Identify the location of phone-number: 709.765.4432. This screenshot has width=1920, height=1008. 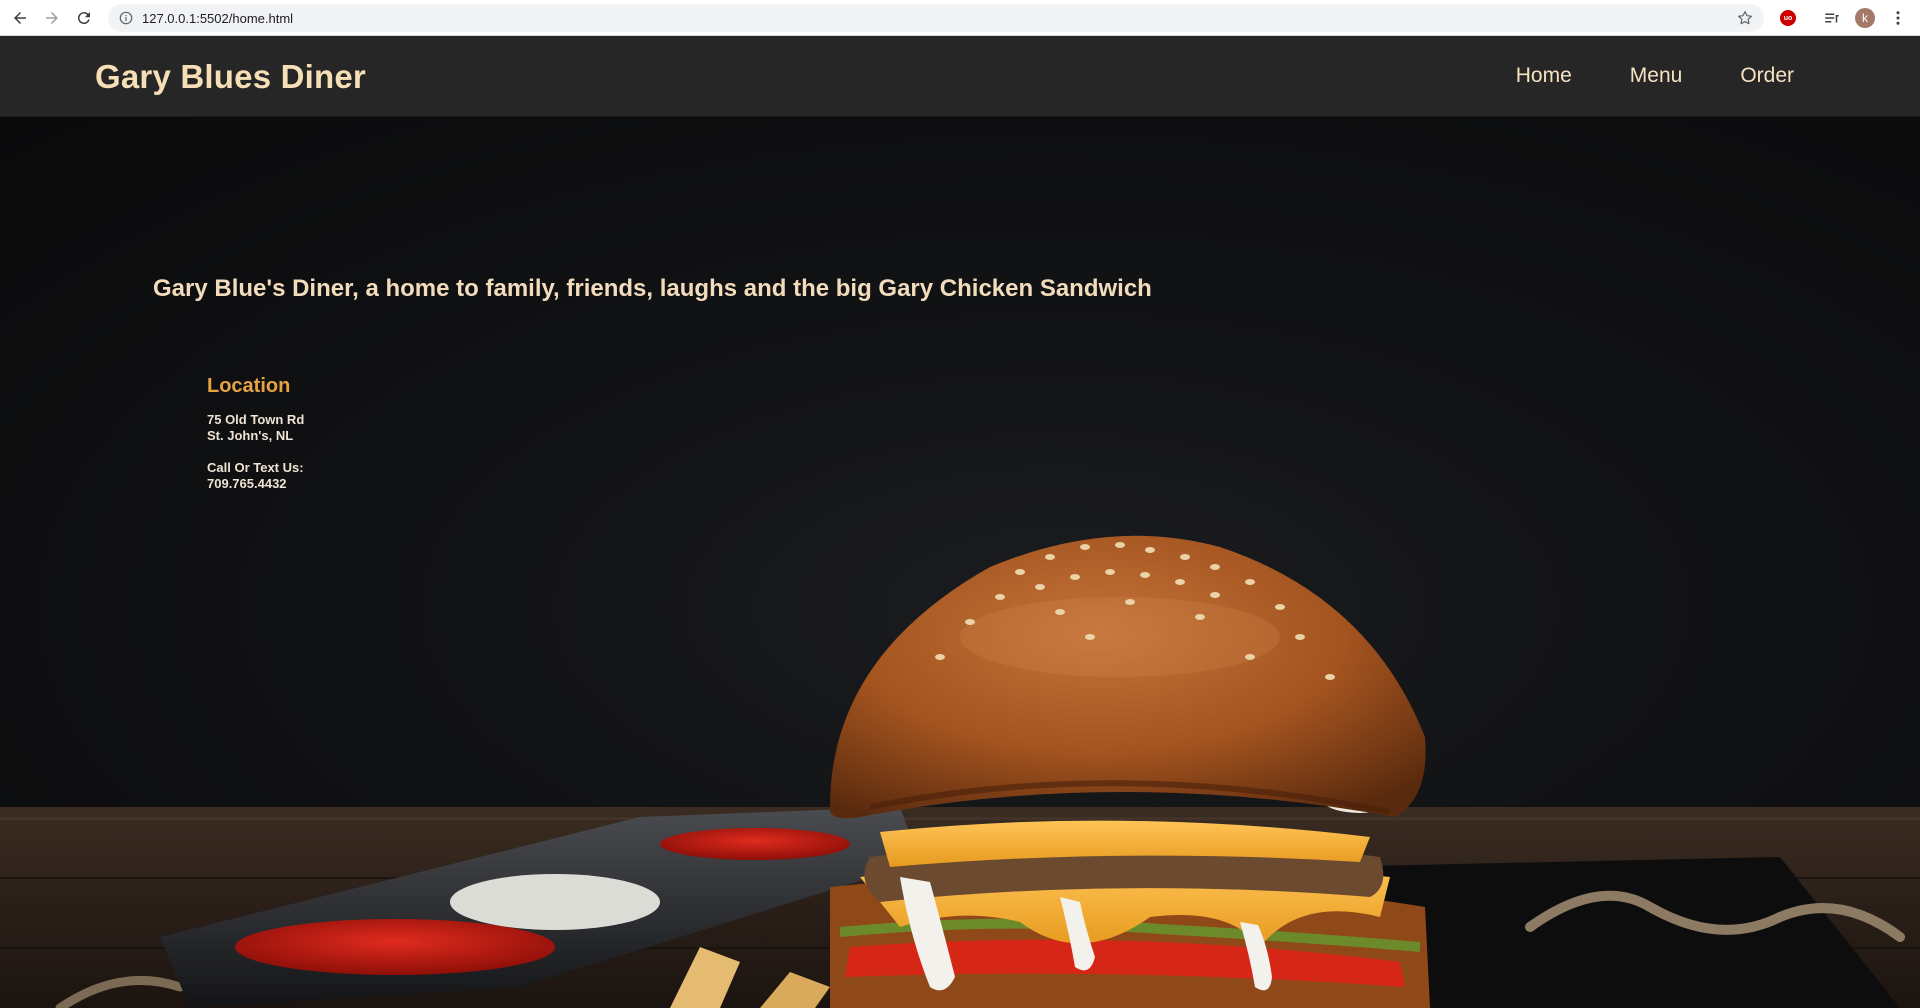
(247, 483).